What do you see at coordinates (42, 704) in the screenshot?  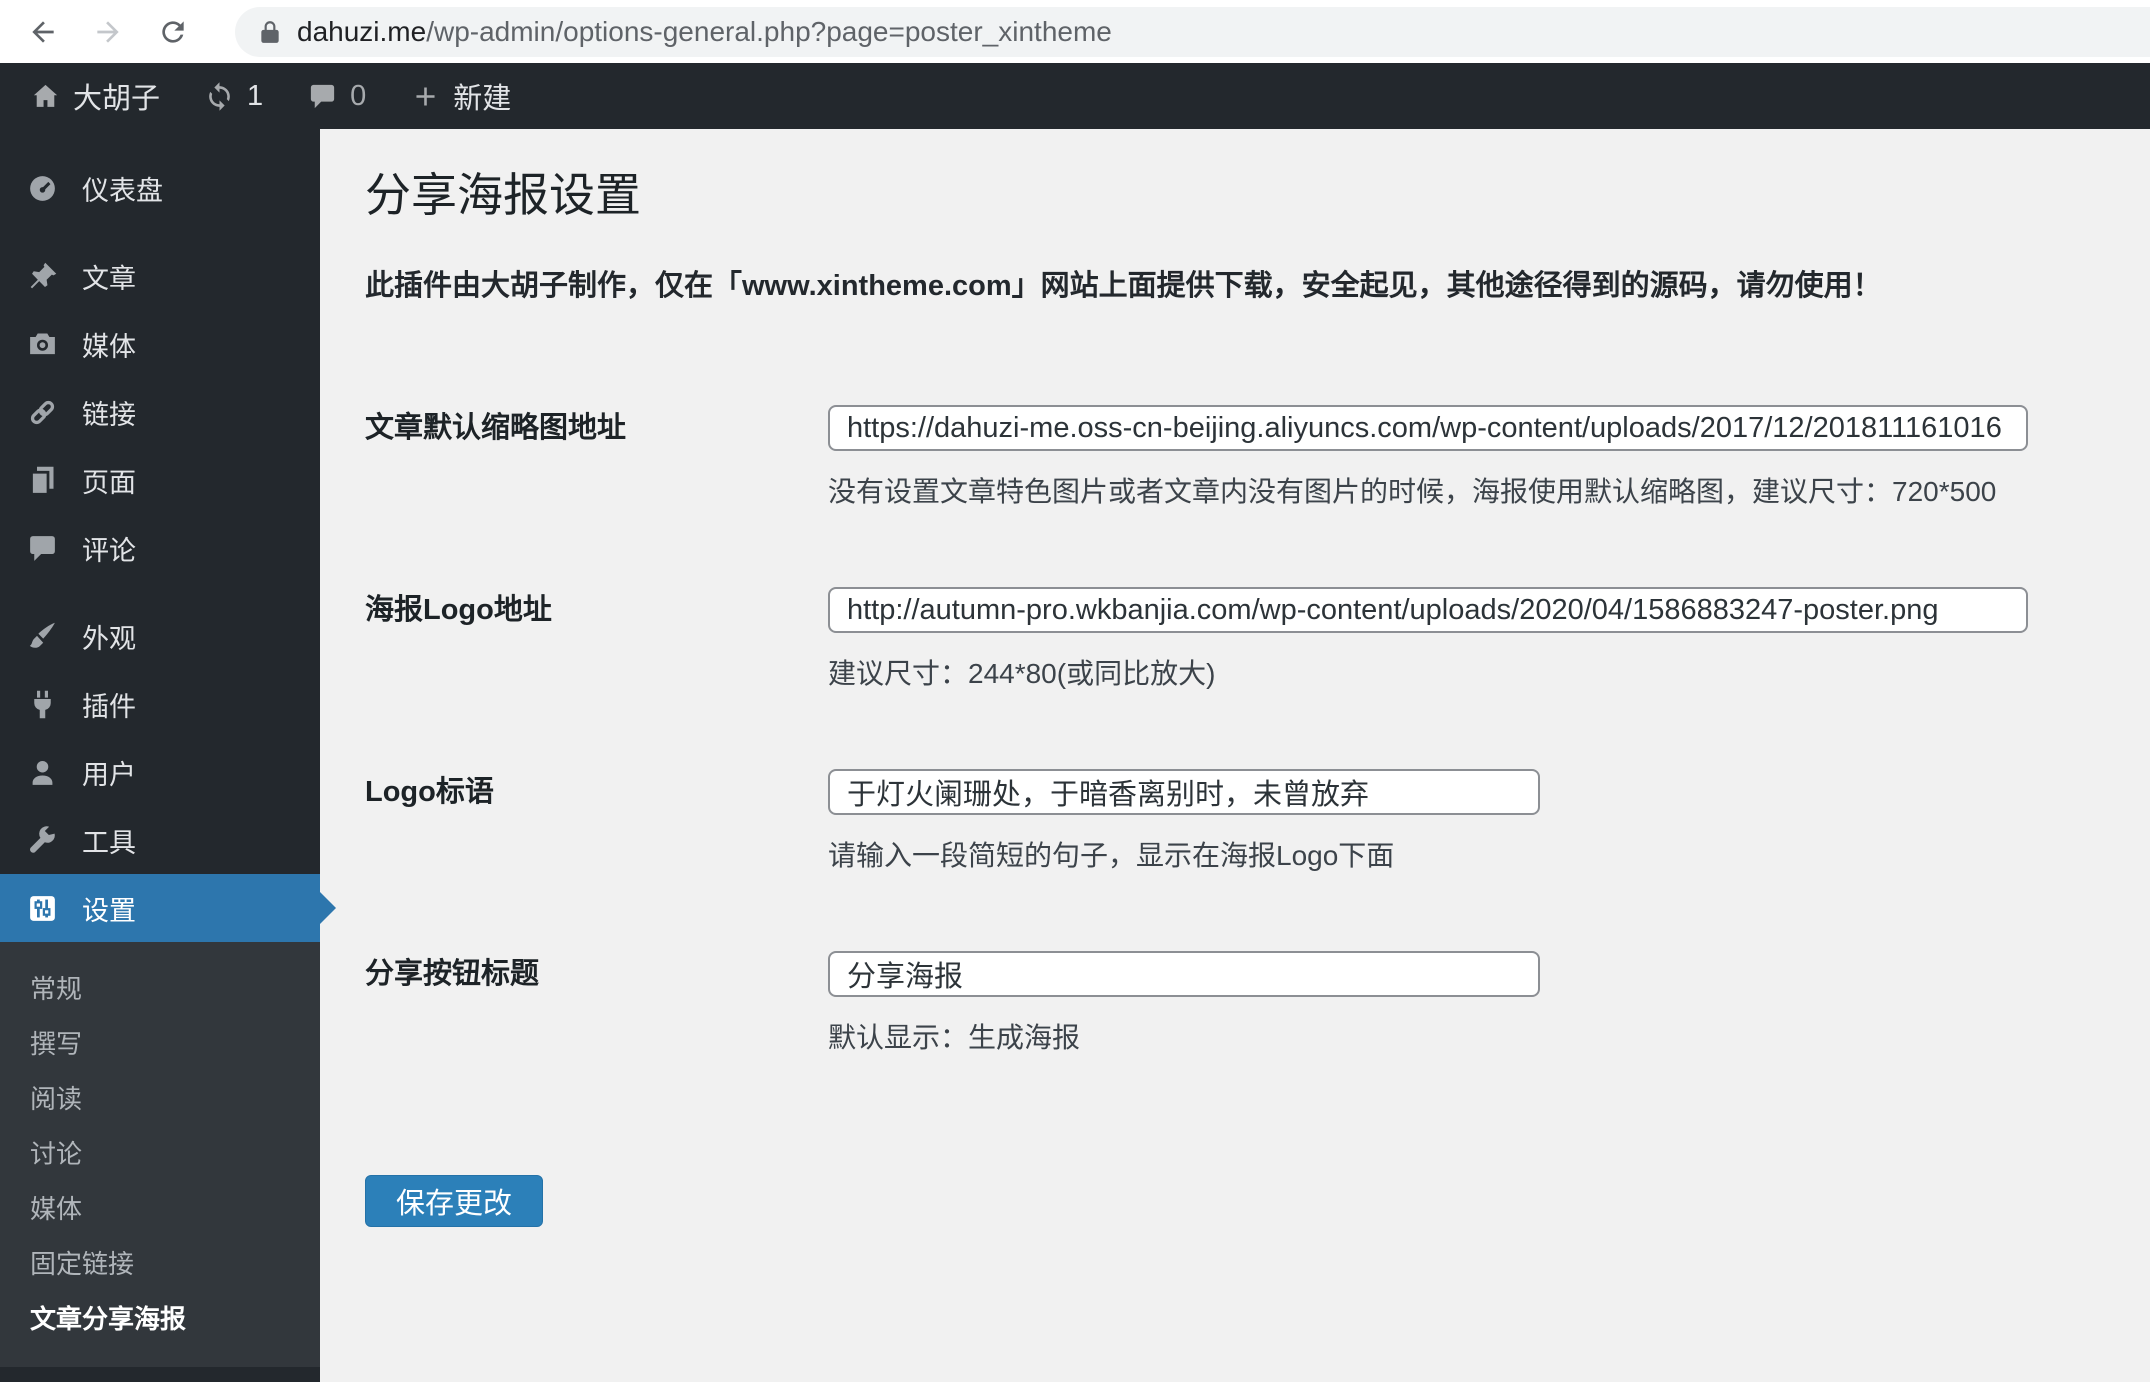 I see `plug-icon` at bounding box center [42, 704].